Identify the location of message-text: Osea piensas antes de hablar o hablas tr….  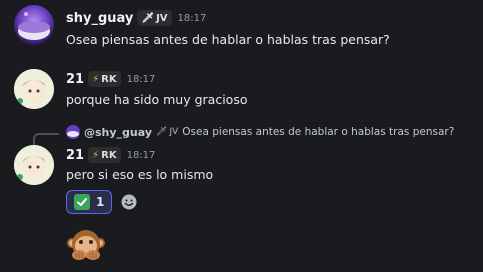
(228, 39).